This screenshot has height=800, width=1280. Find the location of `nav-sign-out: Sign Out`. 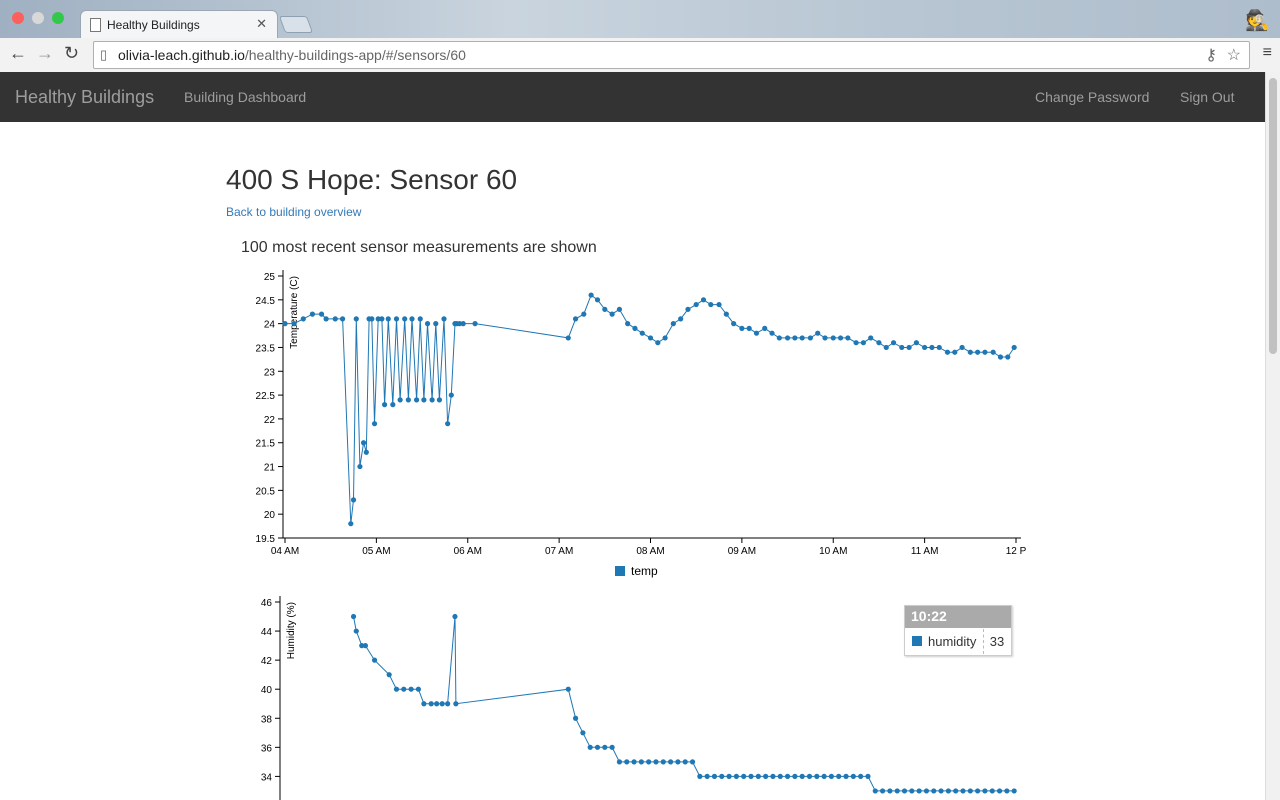

nav-sign-out: Sign Out is located at coordinates (1207, 97).